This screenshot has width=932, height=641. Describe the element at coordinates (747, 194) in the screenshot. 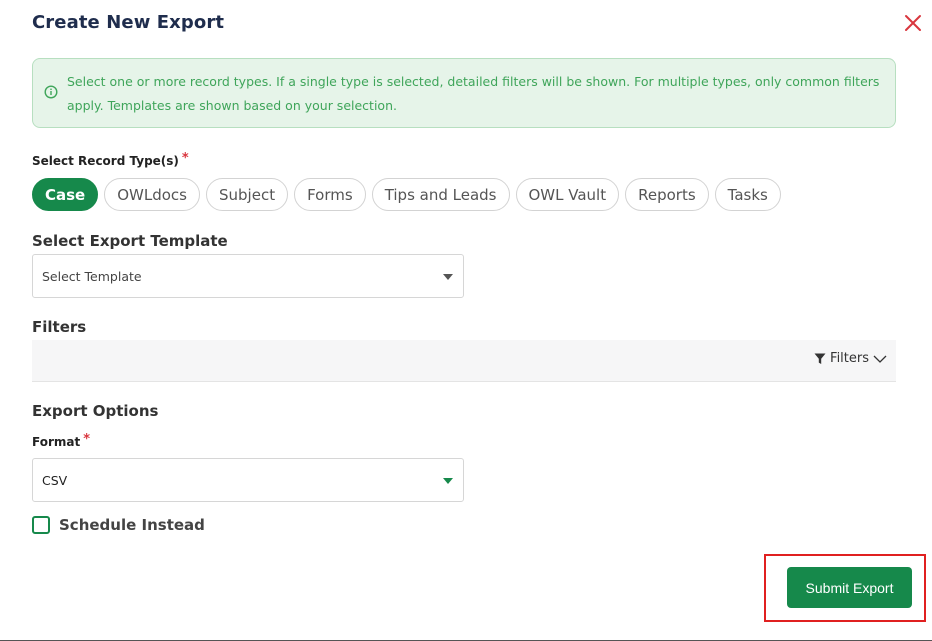

I see `chip-tasks: Tasks` at that location.